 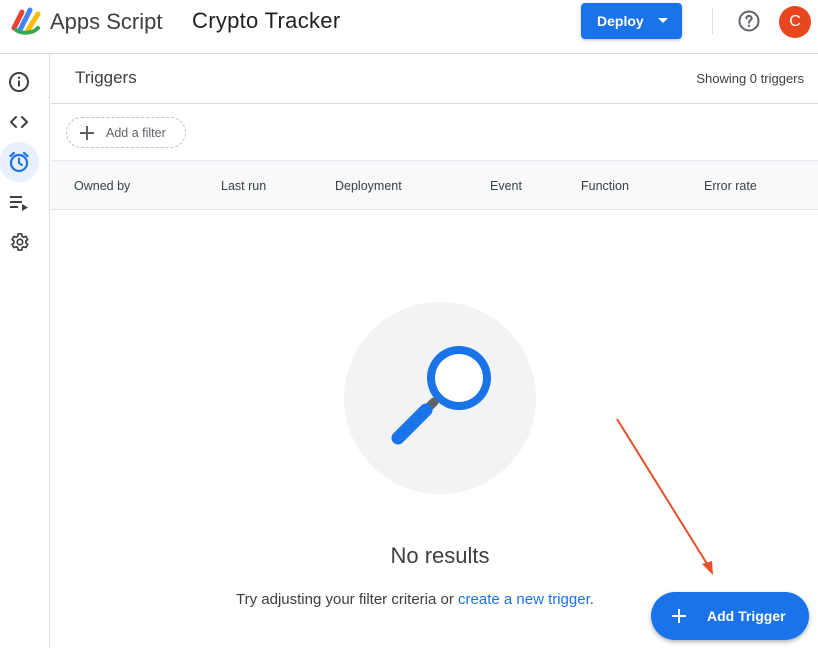 I want to click on page-title: Triggers, so click(x=106, y=77).